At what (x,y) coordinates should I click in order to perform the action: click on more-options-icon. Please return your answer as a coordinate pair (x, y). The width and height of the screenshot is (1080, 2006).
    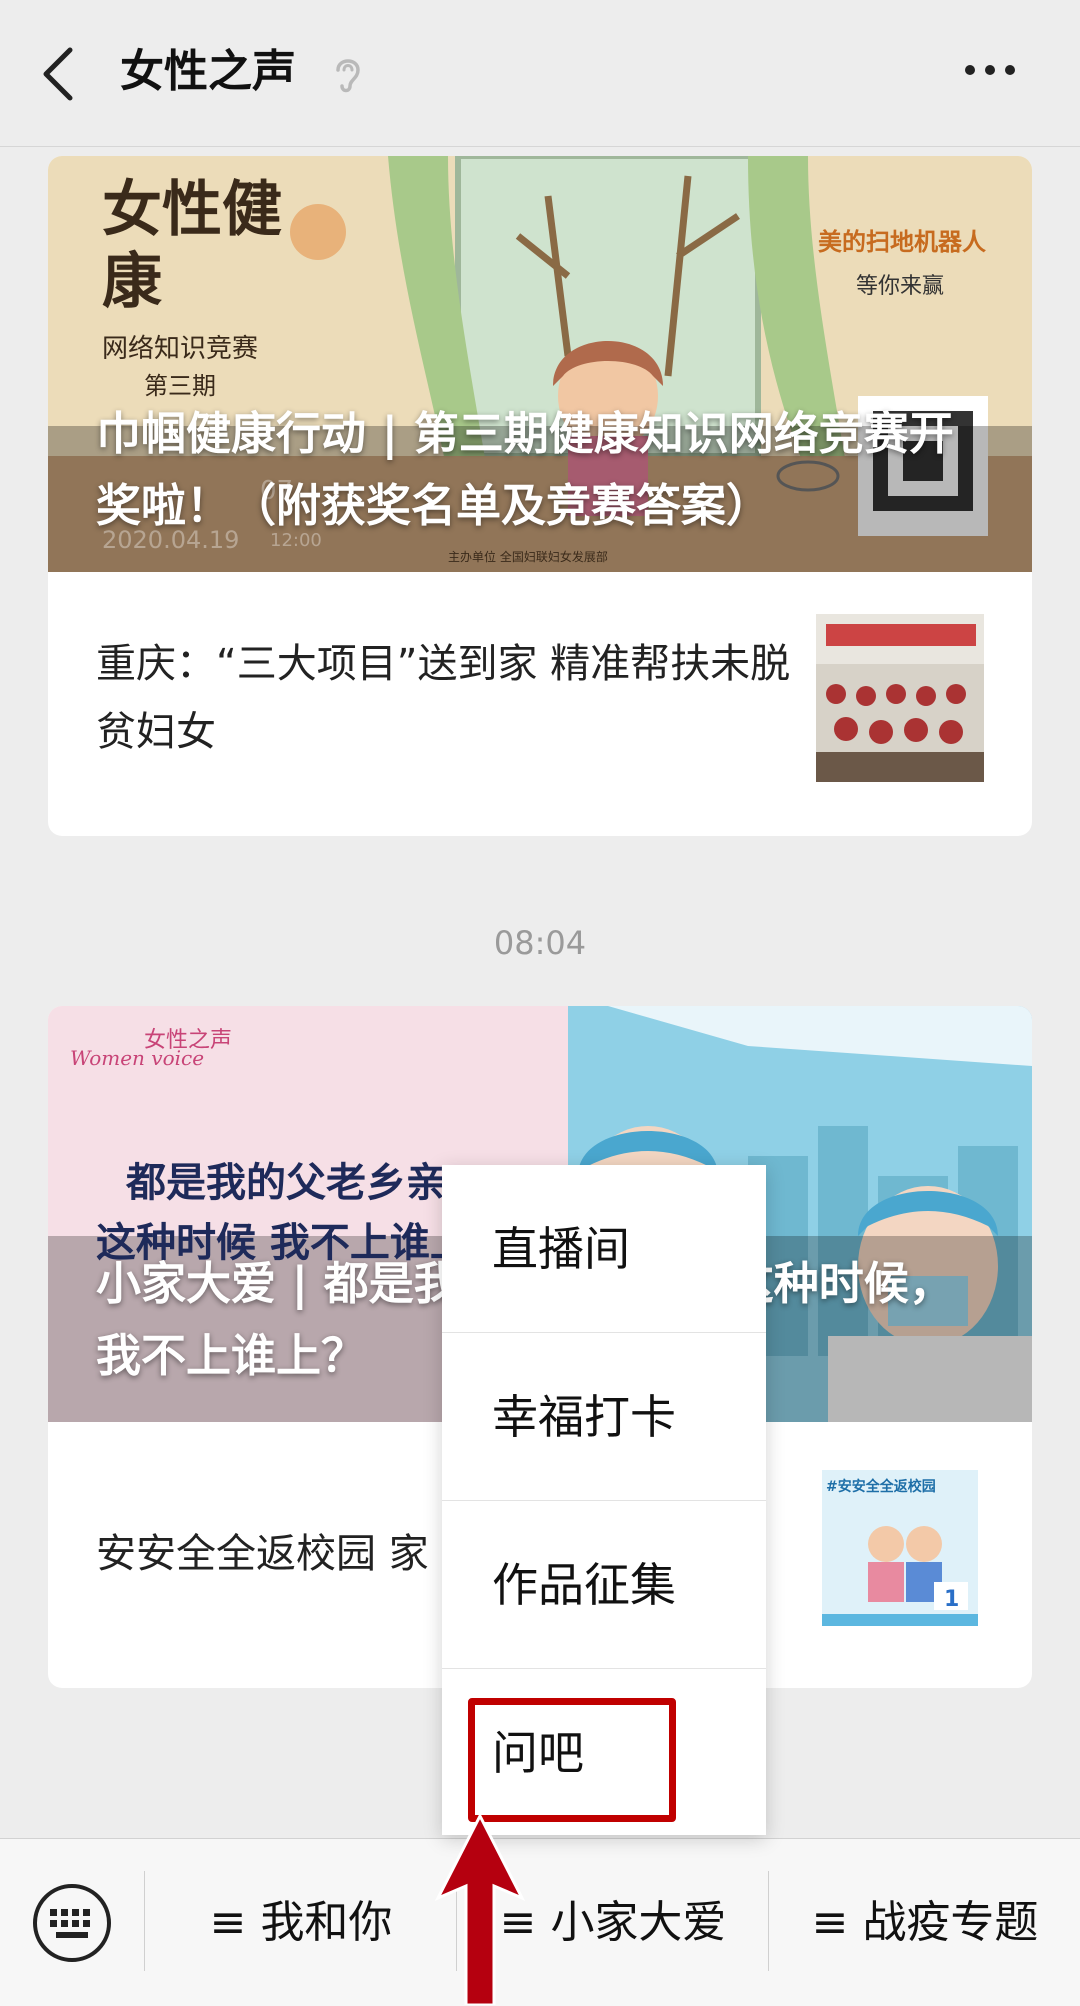
    Looking at the image, I should click on (990, 70).